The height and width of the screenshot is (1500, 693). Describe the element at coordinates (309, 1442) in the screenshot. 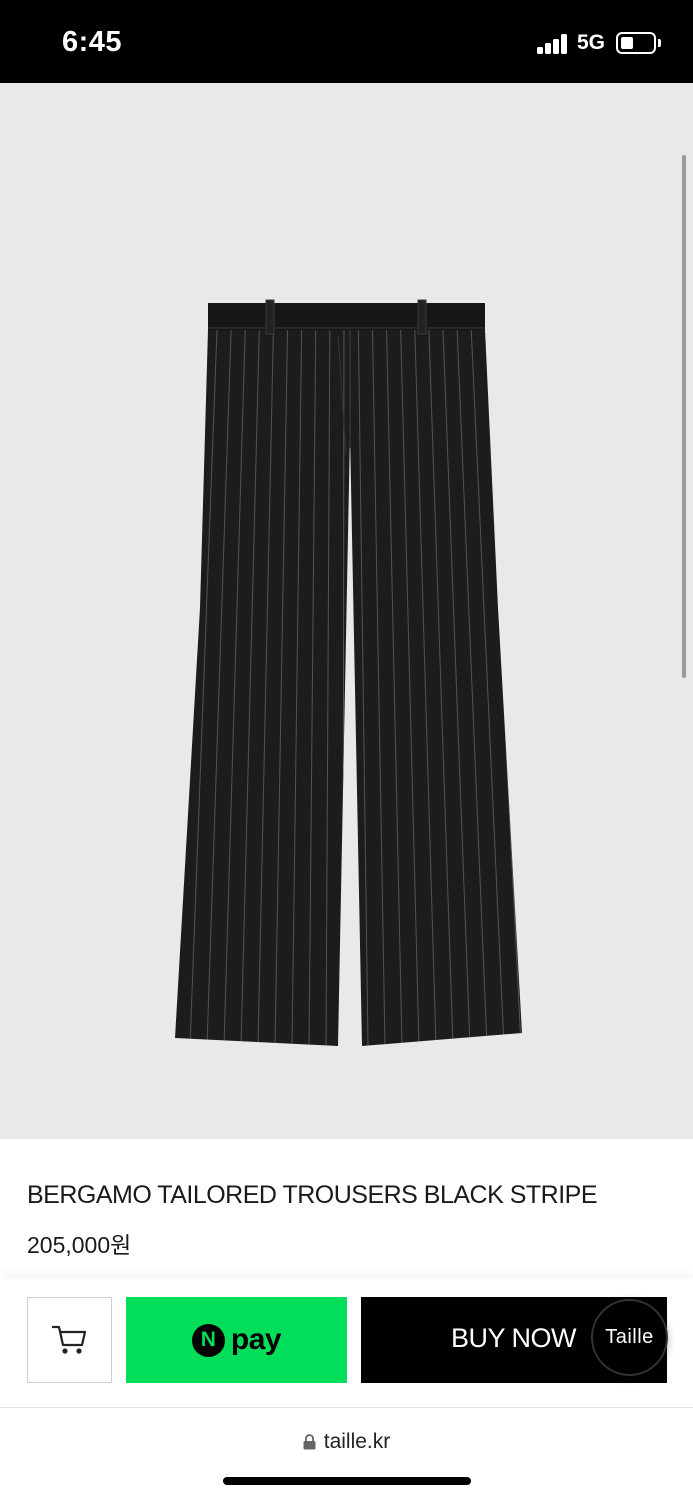

I see `lock-icon` at that location.